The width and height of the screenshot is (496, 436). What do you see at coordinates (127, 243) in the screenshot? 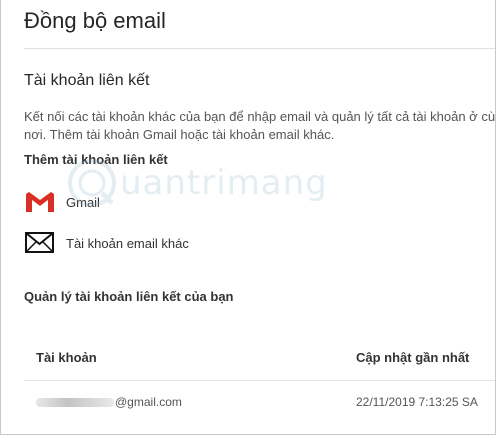
I see `other-email-option-label: Tài khoản email khác` at bounding box center [127, 243].